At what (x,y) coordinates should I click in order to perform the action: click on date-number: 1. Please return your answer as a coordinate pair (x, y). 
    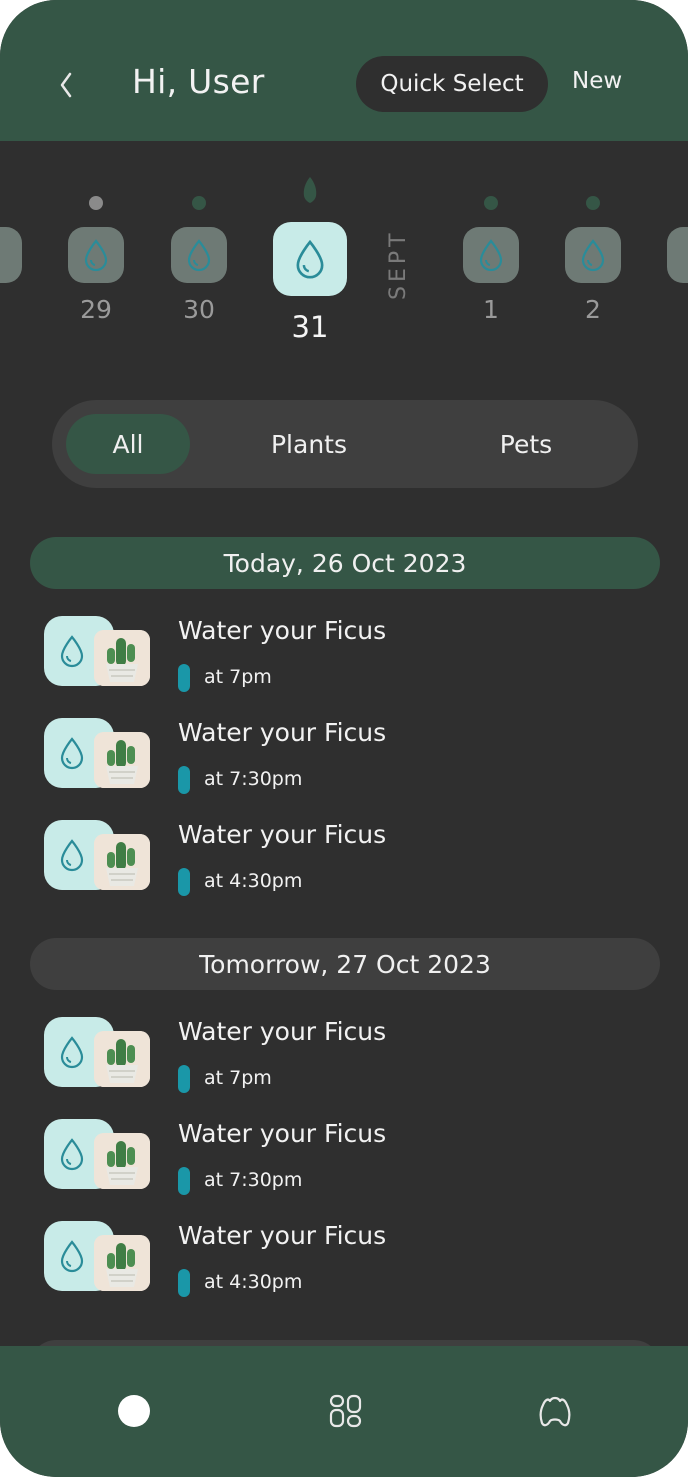
    Looking at the image, I should click on (491, 309).